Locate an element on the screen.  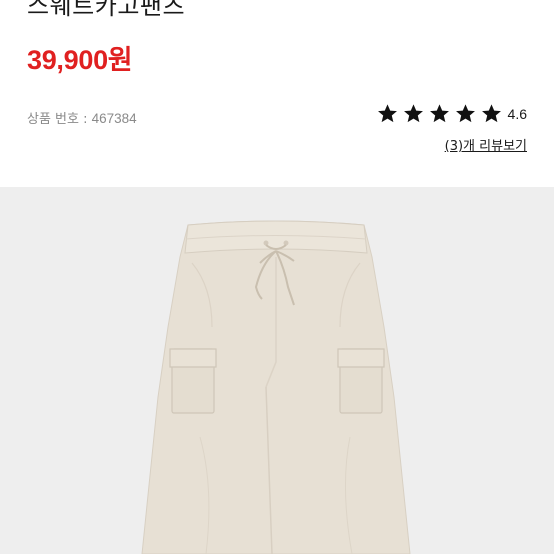
product-number-label: 상품 번호 : is located at coordinates (59, 119).